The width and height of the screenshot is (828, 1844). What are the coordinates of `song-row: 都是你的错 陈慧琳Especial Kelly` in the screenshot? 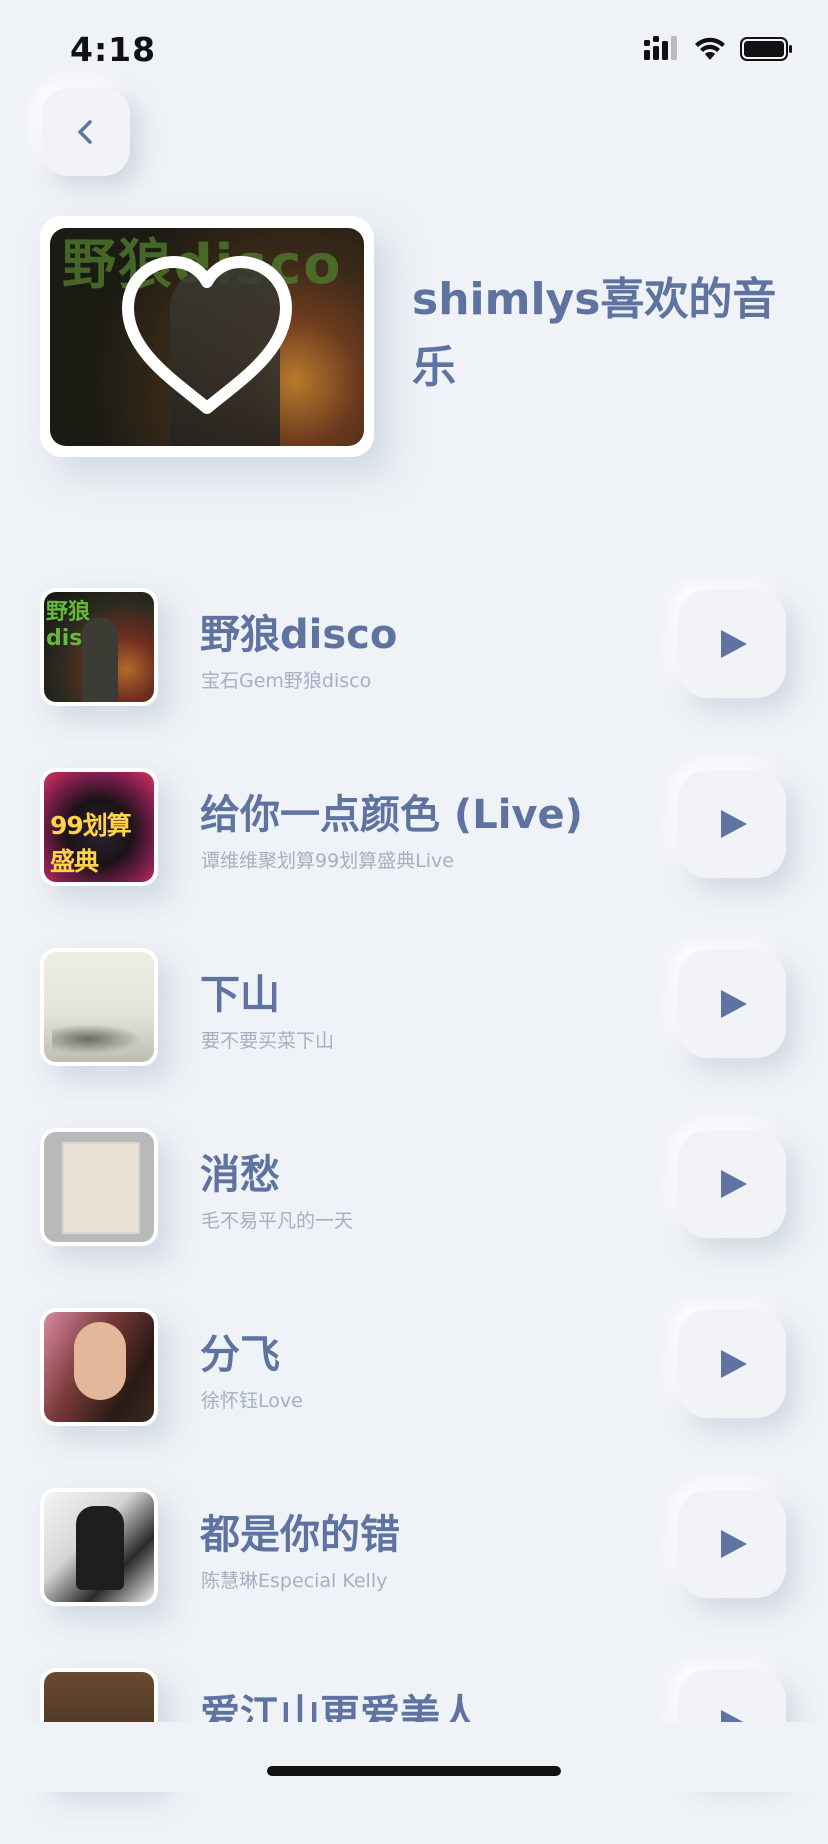 It's located at (414, 1574).